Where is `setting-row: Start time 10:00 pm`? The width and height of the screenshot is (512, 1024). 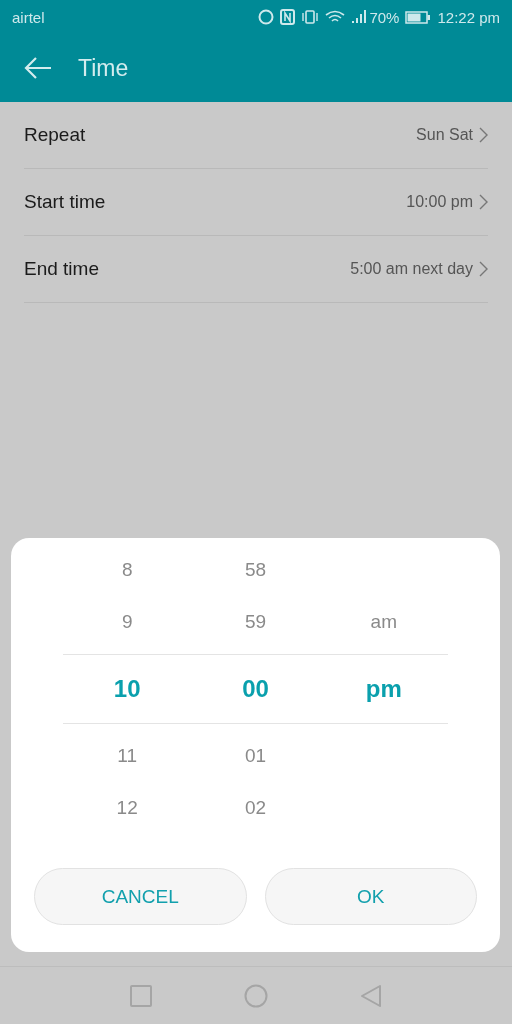 setting-row: Start time 10:00 pm is located at coordinates (256, 202).